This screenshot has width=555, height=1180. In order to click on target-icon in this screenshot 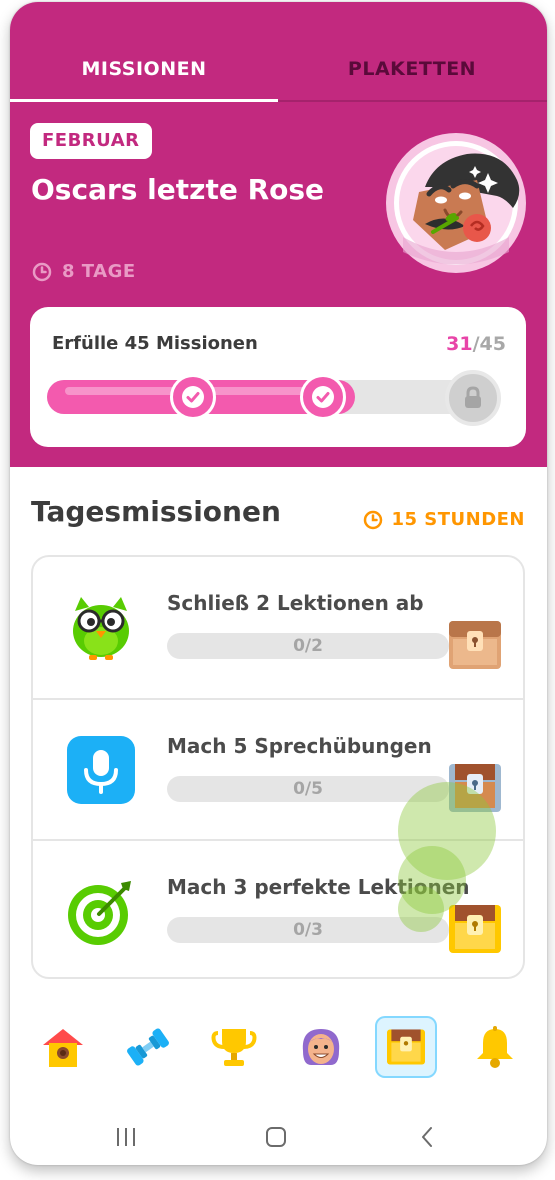, I will do `click(101, 911)`.